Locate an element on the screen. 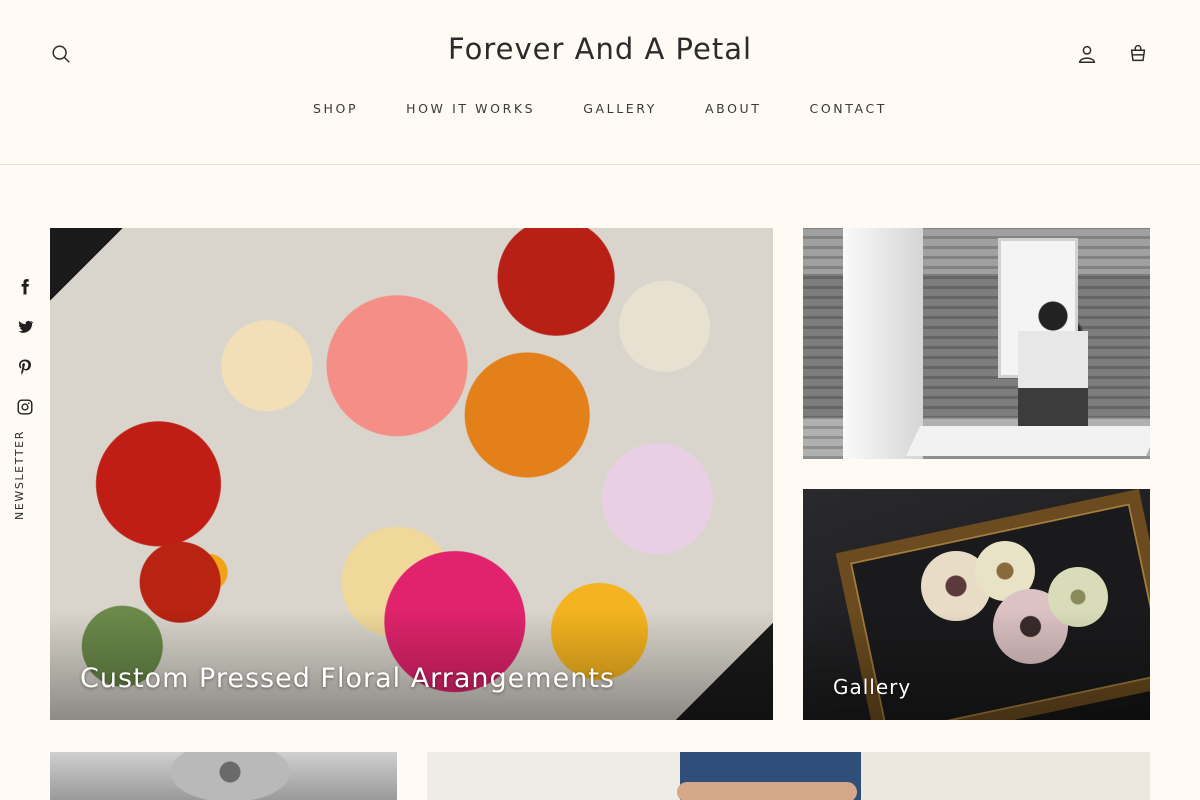  flower-closeup-photo is located at coordinates (223, 776).